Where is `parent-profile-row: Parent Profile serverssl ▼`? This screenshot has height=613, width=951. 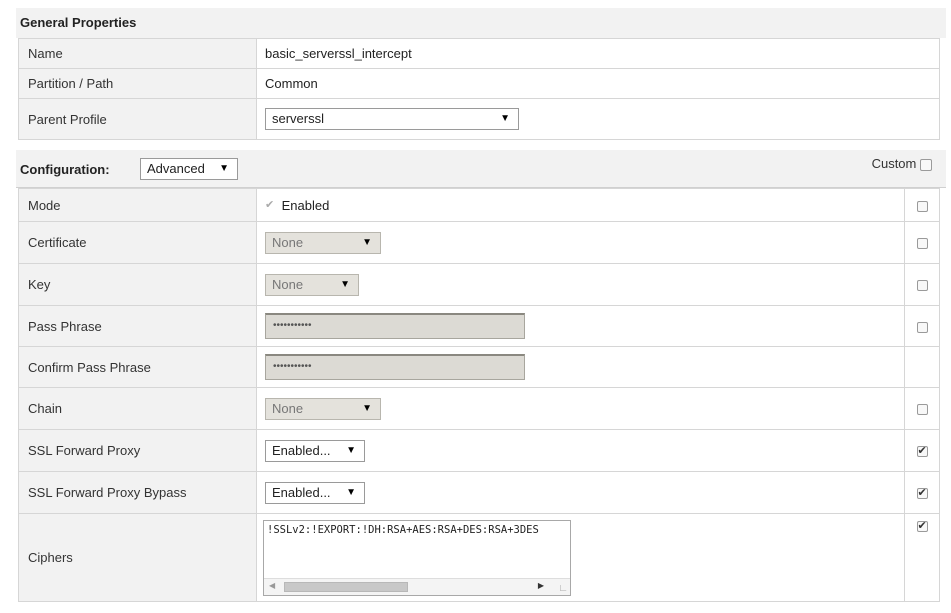 parent-profile-row: Parent Profile serverssl ▼ is located at coordinates (479, 119).